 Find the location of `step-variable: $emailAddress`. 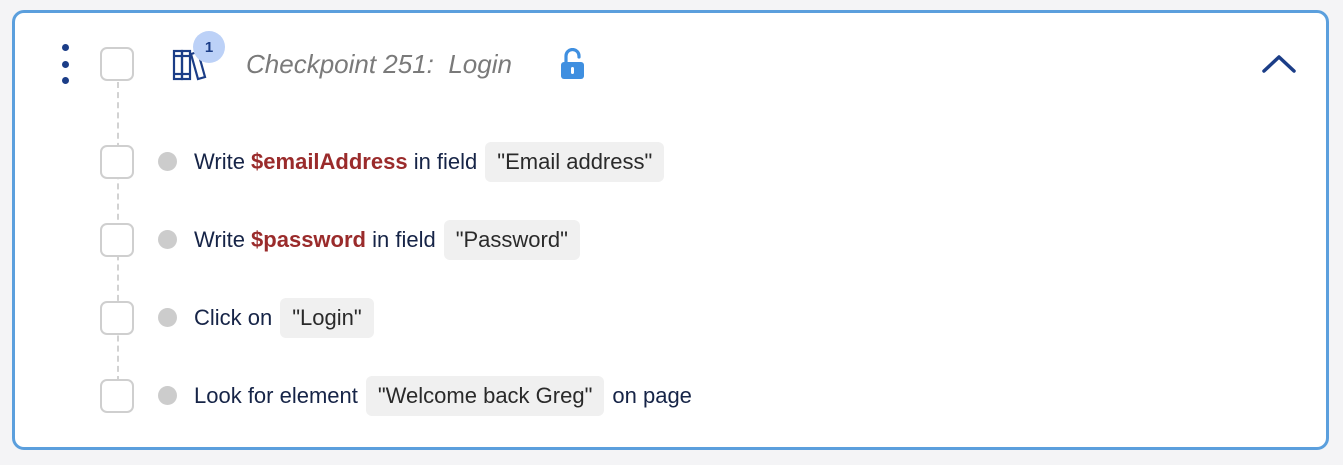

step-variable: $emailAddress is located at coordinates (329, 161).